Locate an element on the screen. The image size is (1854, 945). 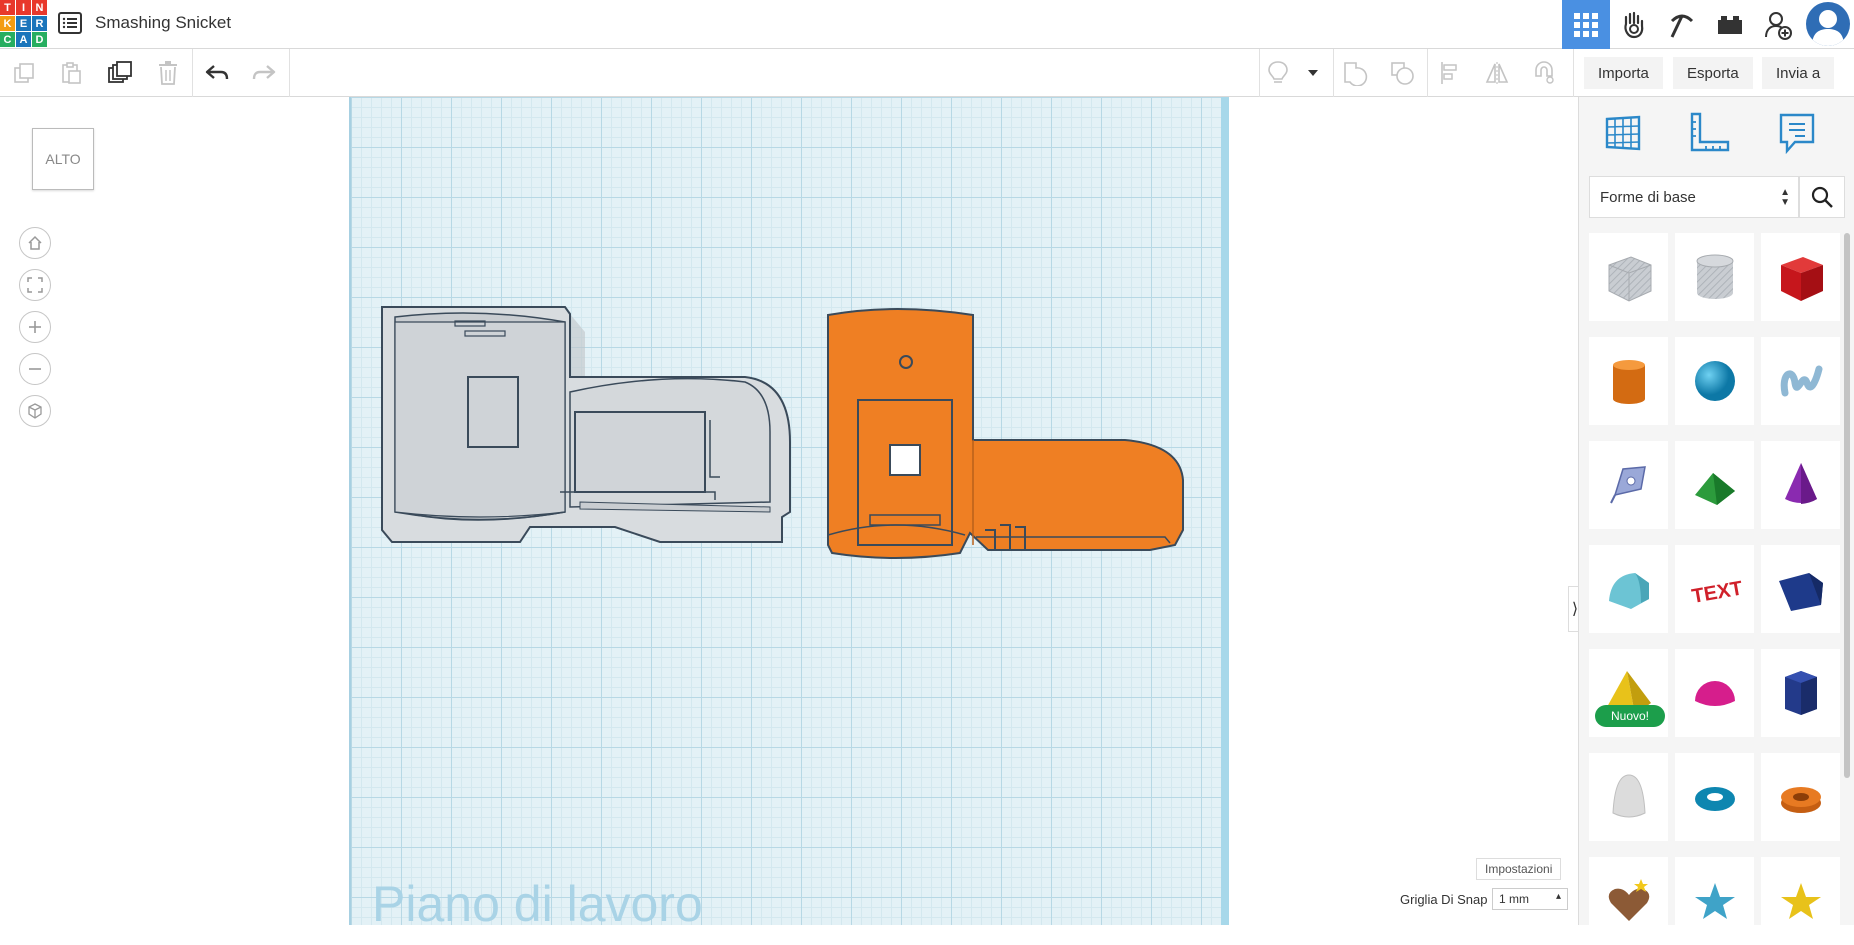
grey-model is located at coordinates (585, 462).